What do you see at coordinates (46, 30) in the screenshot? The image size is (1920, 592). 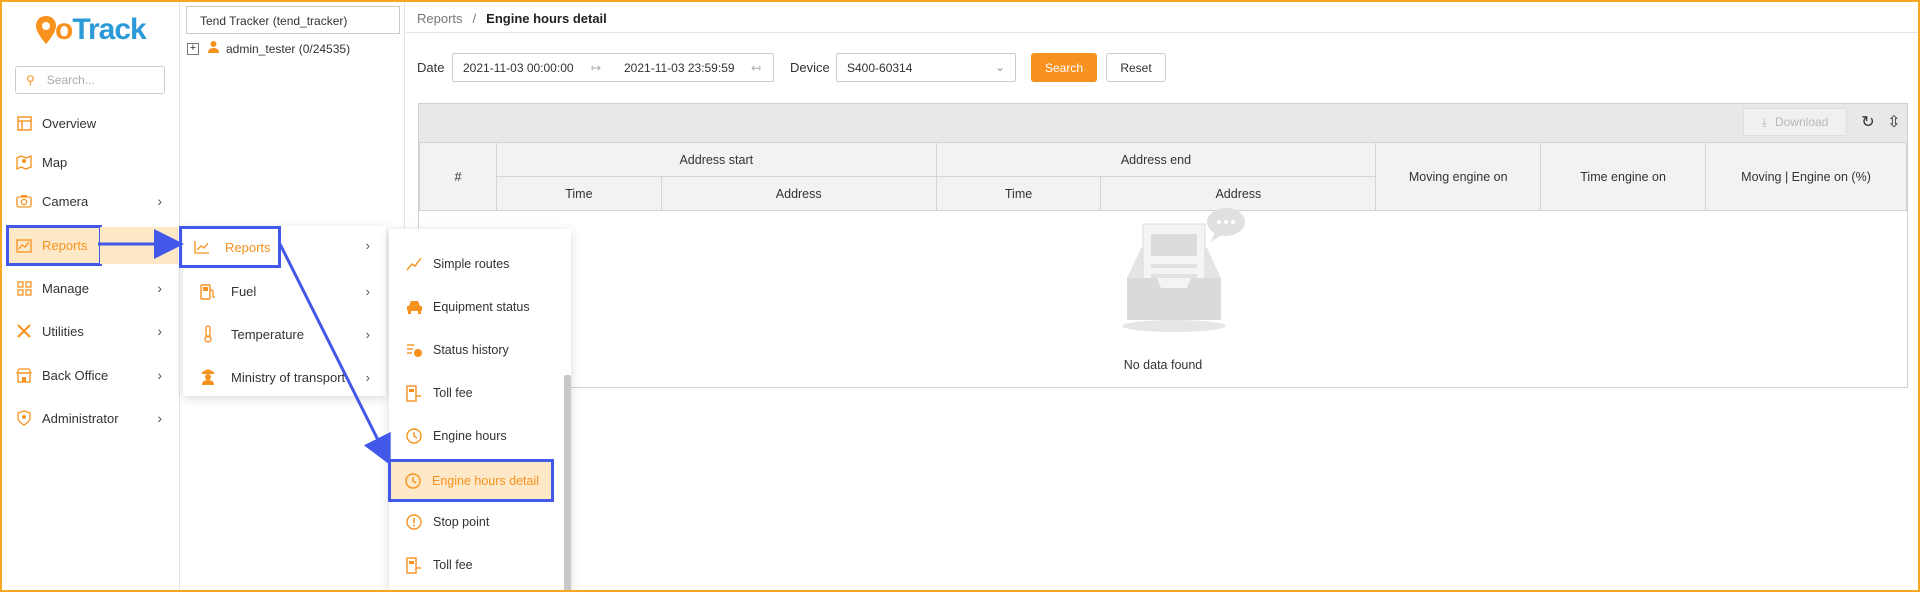 I see `logo-pin-icon` at bounding box center [46, 30].